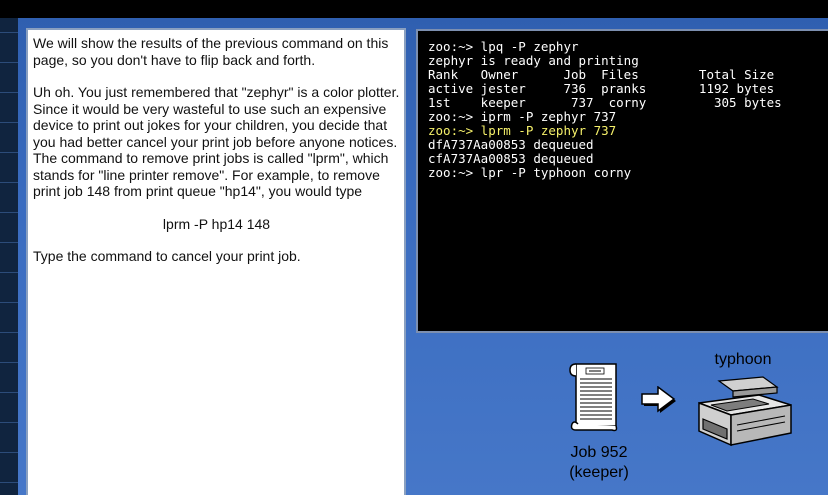  I want to click on terminal-line: zoo:~> lprm -P zephyr 737, so click(522, 130).